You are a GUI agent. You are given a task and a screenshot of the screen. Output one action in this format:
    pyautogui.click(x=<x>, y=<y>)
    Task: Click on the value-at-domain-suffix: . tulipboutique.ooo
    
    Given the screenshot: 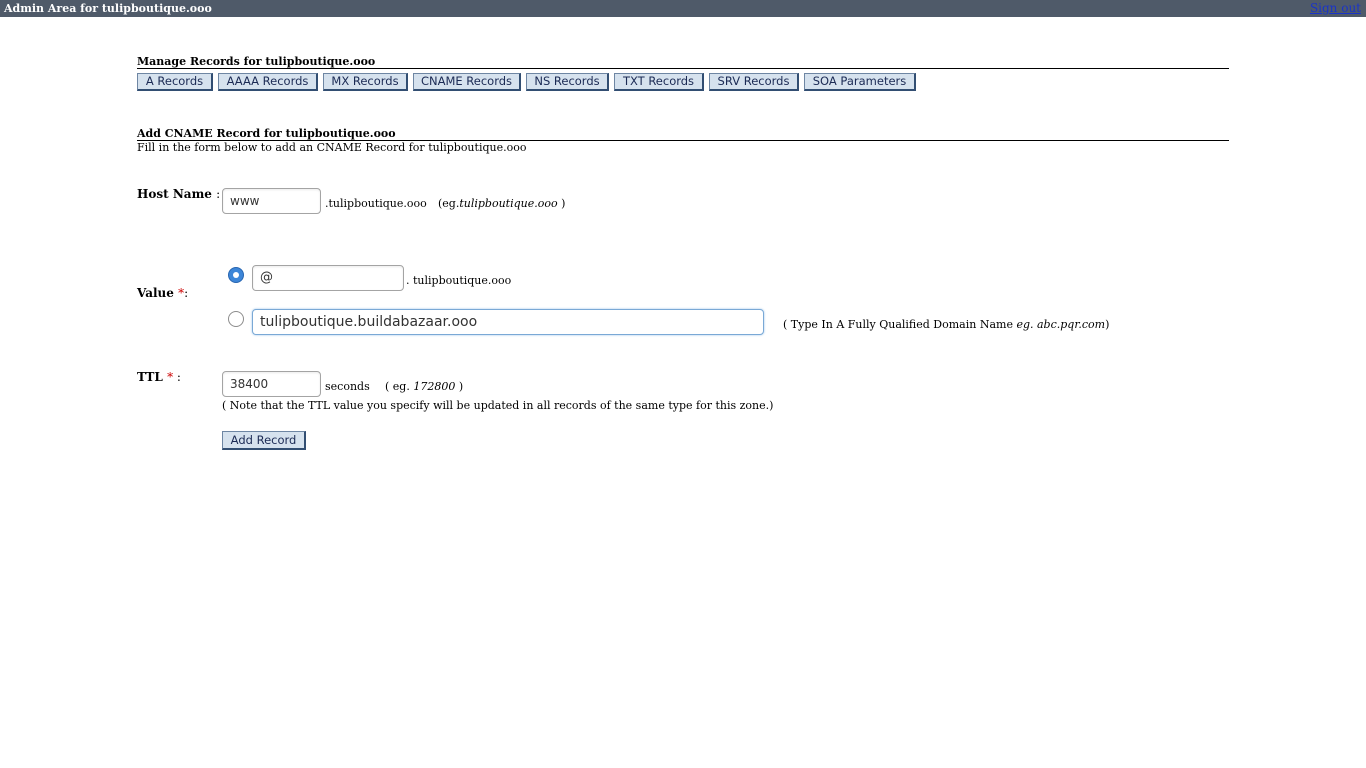 What is the action you would take?
    pyautogui.click(x=459, y=280)
    